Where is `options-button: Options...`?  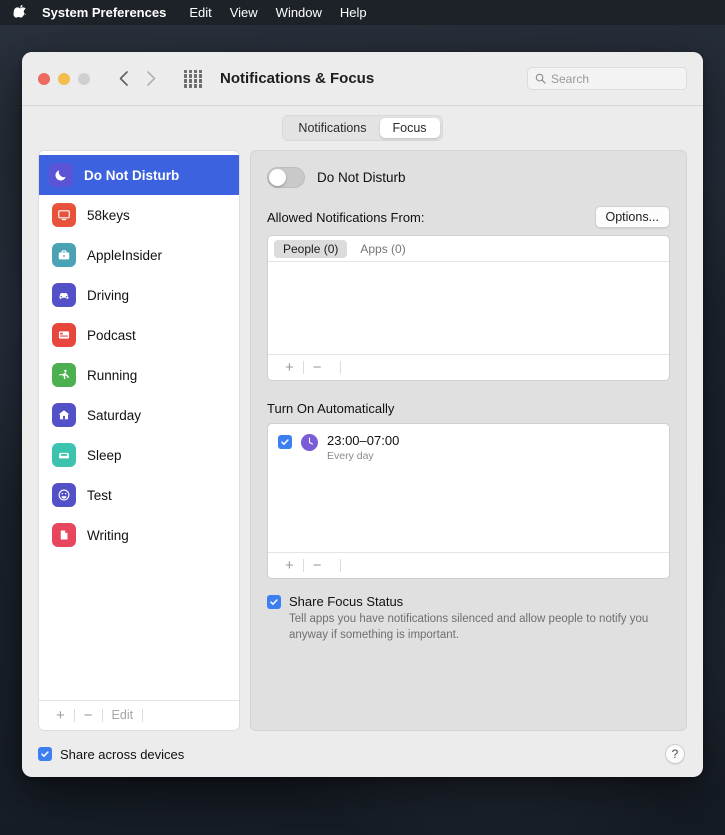
options-button: Options... is located at coordinates (632, 217).